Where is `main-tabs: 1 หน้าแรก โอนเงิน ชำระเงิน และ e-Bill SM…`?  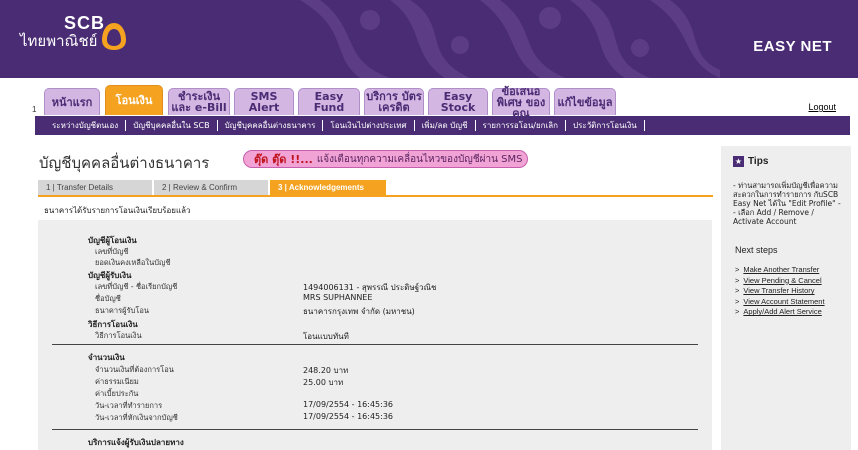
main-tabs: 1 หน้าแรก โอนเงิน ชำระเงิน และ e-Bill SM… is located at coordinates (430, 98).